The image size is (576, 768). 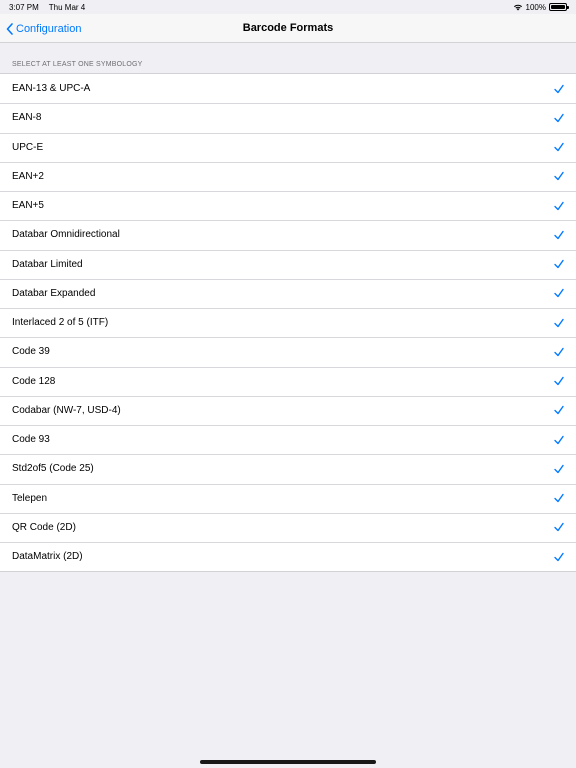 I want to click on home-indicator, so click(x=288, y=762).